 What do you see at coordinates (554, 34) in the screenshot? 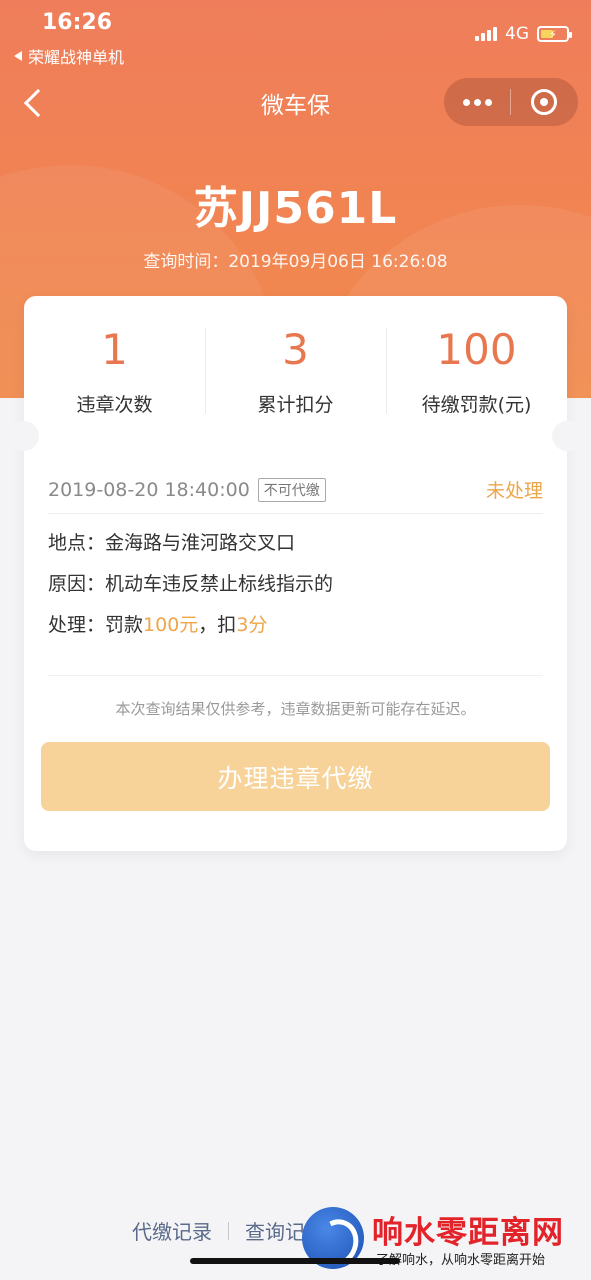
I see `battery-charging-icon: ⚡` at bounding box center [554, 34].